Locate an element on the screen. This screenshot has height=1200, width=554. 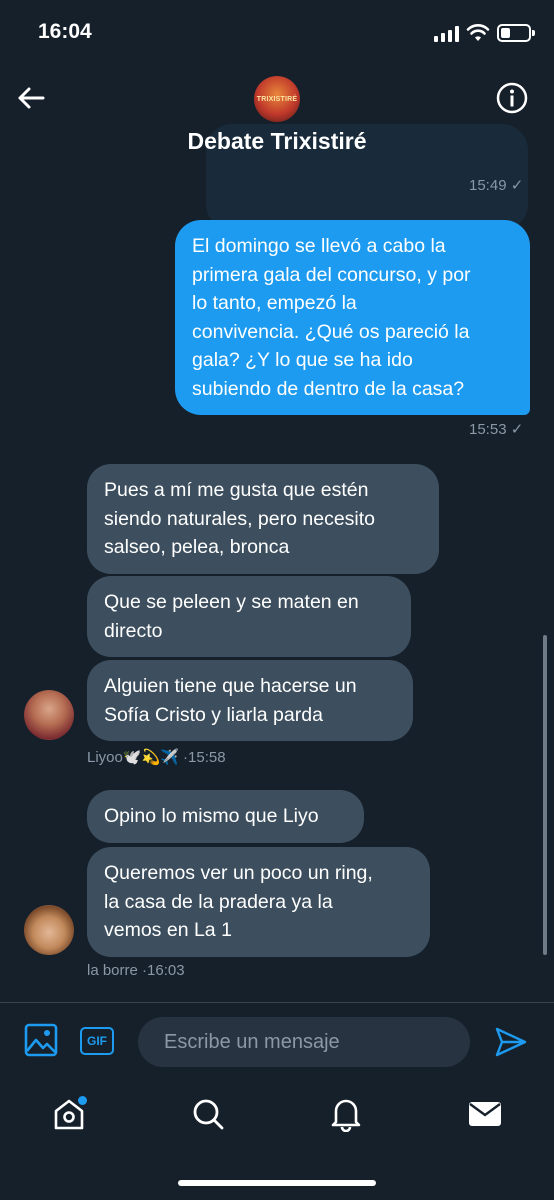
gif-button: GIF is located at coordinates (97, 1041).